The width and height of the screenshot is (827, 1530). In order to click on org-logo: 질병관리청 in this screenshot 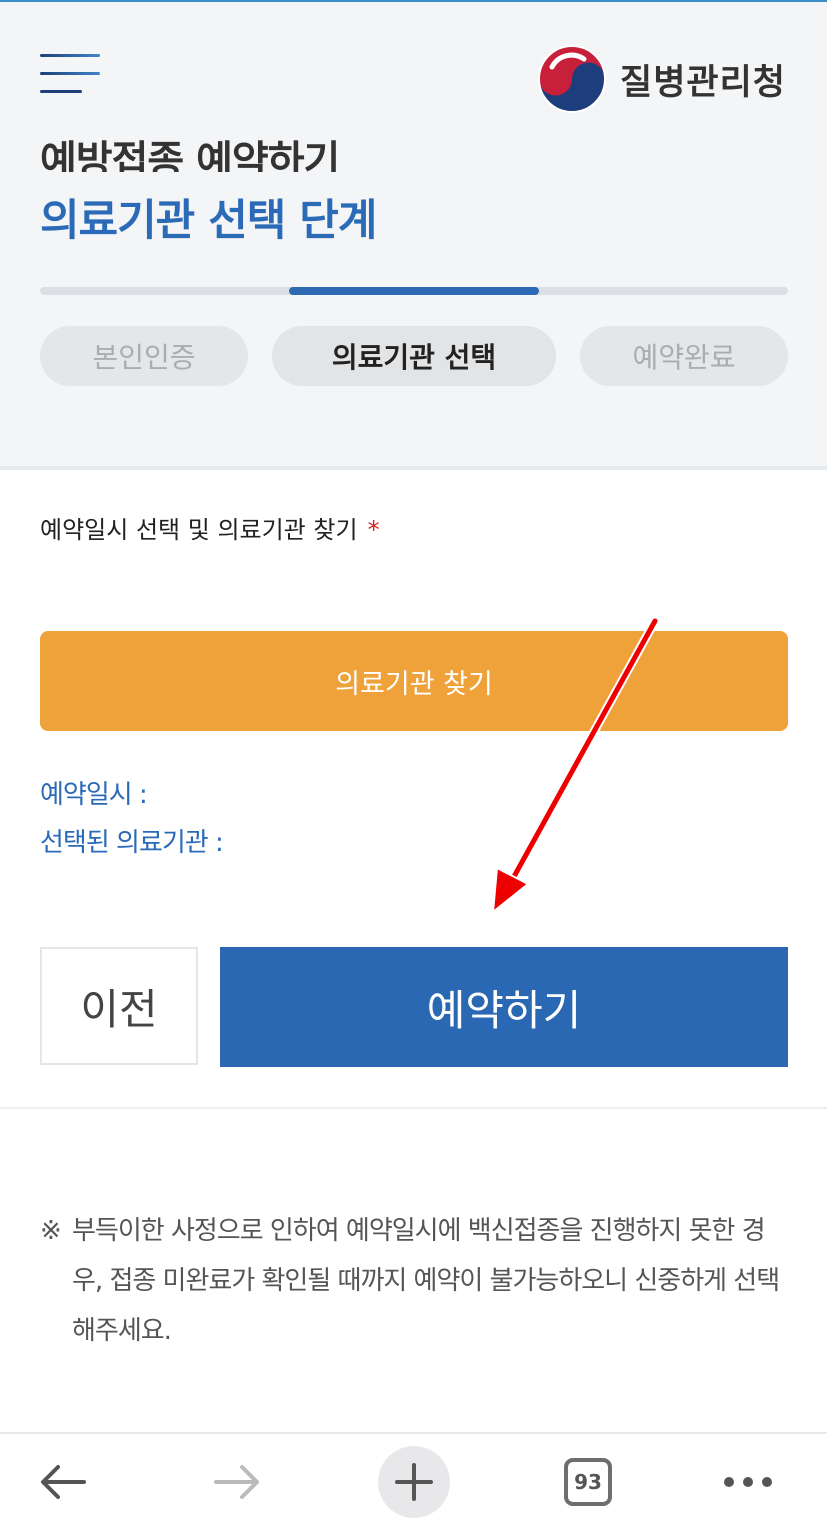, I will do `click(662, 79)`.